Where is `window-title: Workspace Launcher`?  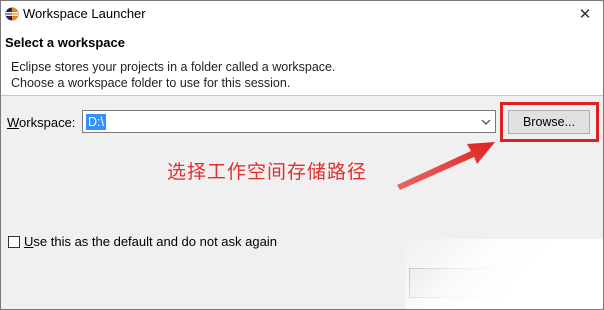 window-title: Workspace Launcher is located at coordinates (84, 13).